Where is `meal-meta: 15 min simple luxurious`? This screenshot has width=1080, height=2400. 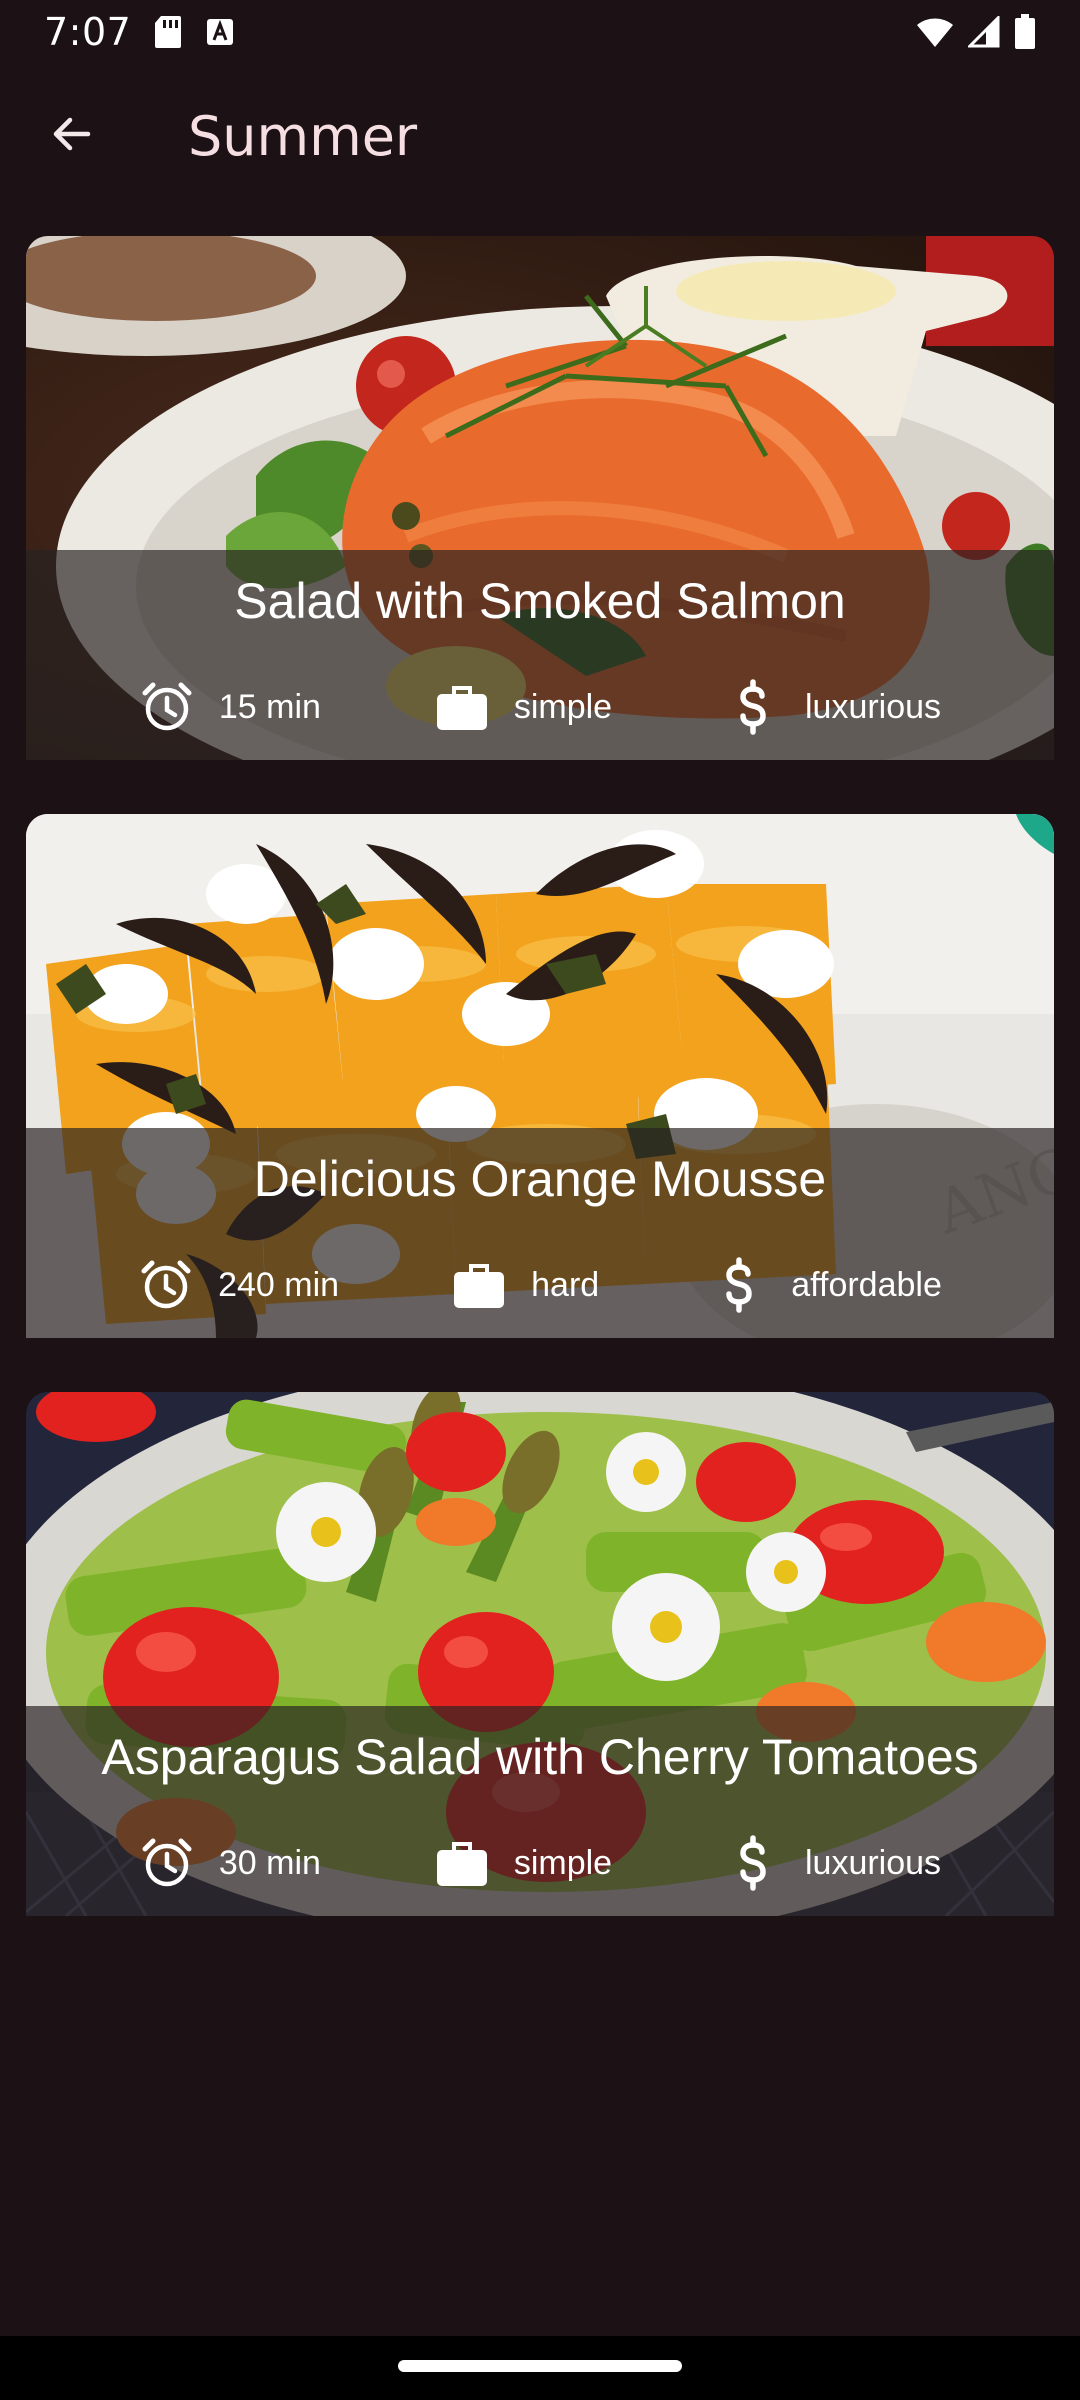 meal-meta: 15 min simple luxurious is located at coordinates (540, 707).